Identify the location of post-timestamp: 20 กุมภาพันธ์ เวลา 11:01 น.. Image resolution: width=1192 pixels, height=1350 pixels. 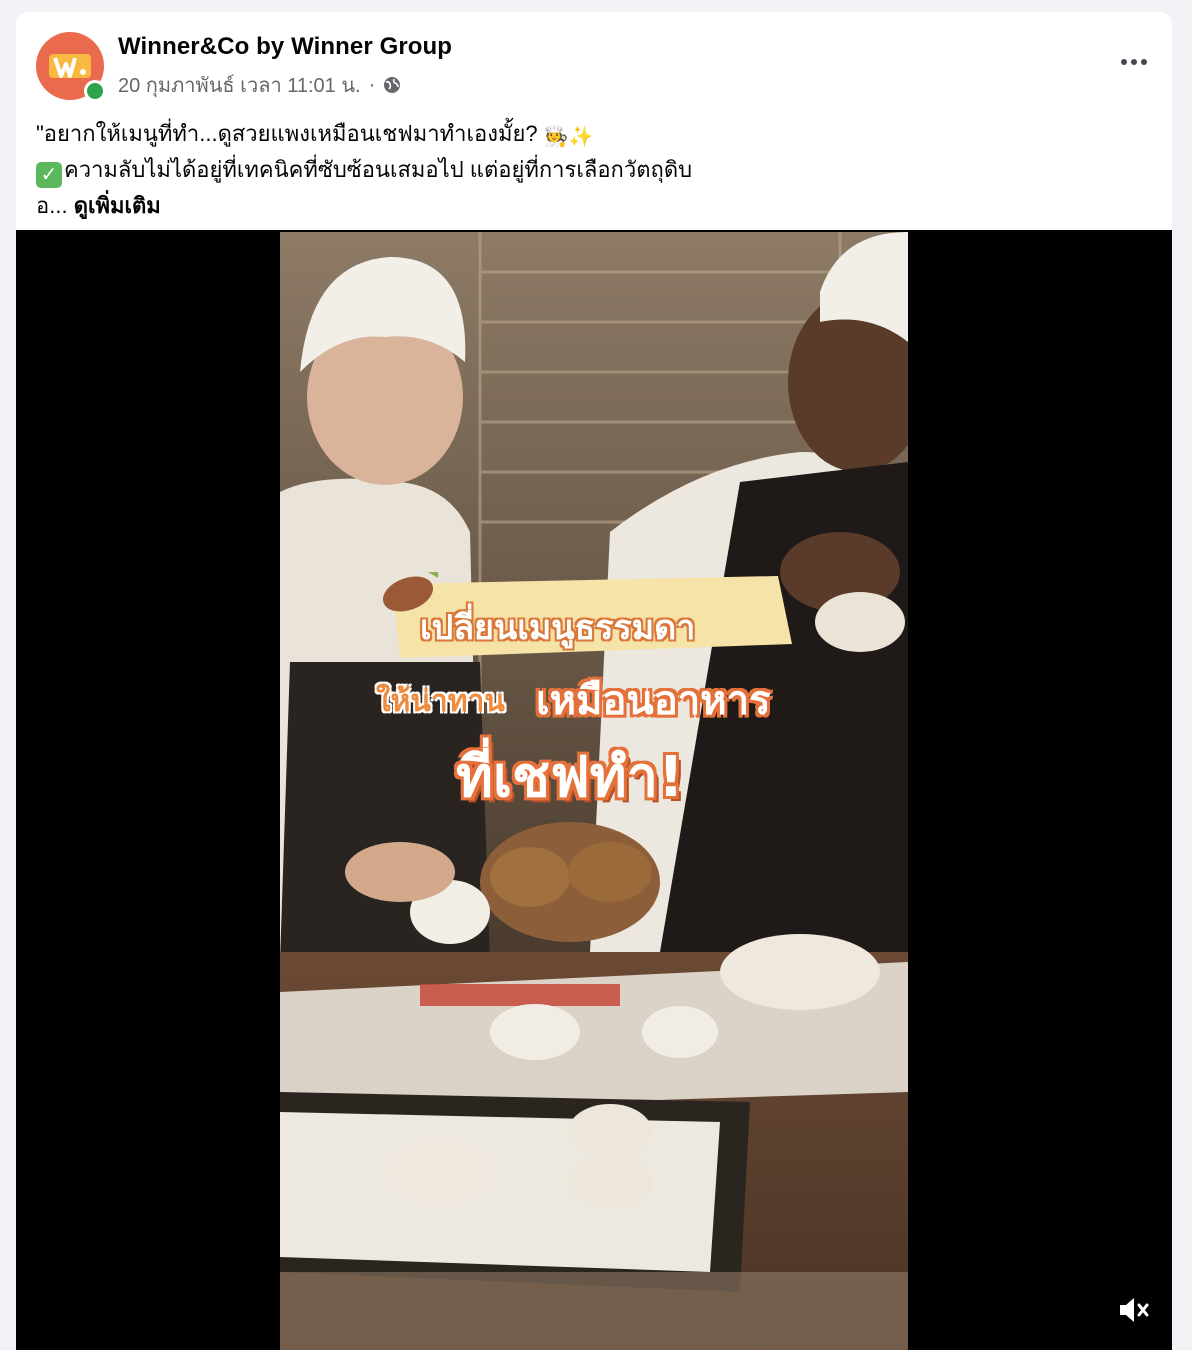
(239, 85).